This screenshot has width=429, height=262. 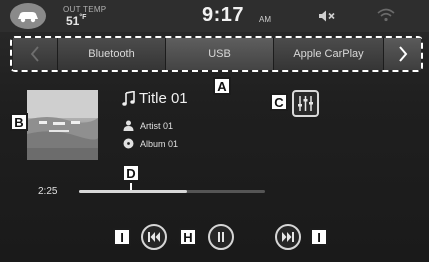 I want to click on am-pm-indicator: AM, so click(x=265, y=19).